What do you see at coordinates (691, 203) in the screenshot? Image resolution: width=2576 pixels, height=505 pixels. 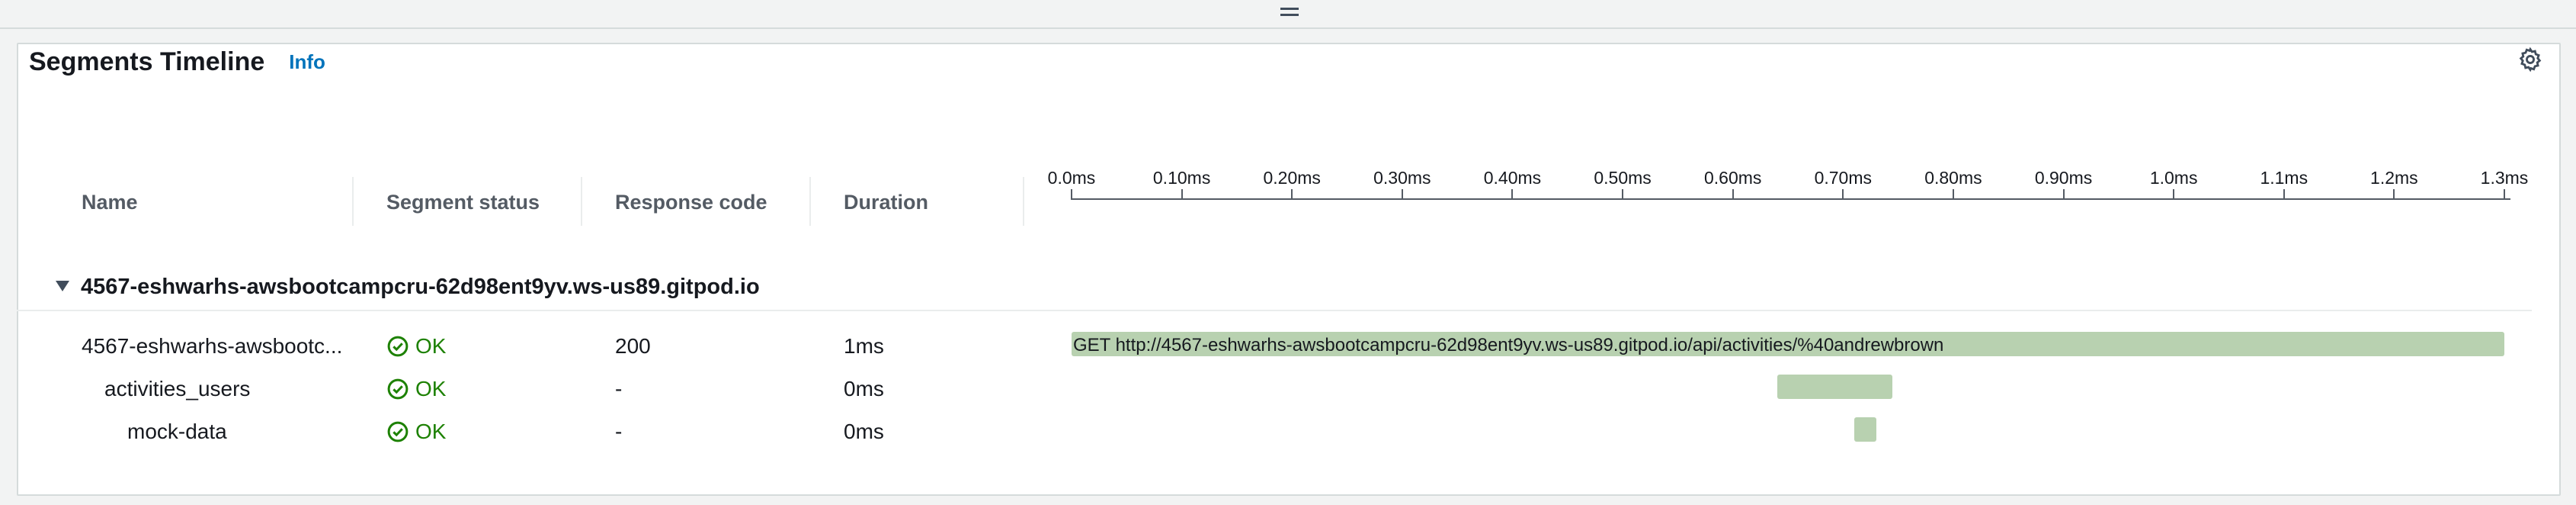 I see `column-header-response-code: Response code` at bounding box center [691, 203].